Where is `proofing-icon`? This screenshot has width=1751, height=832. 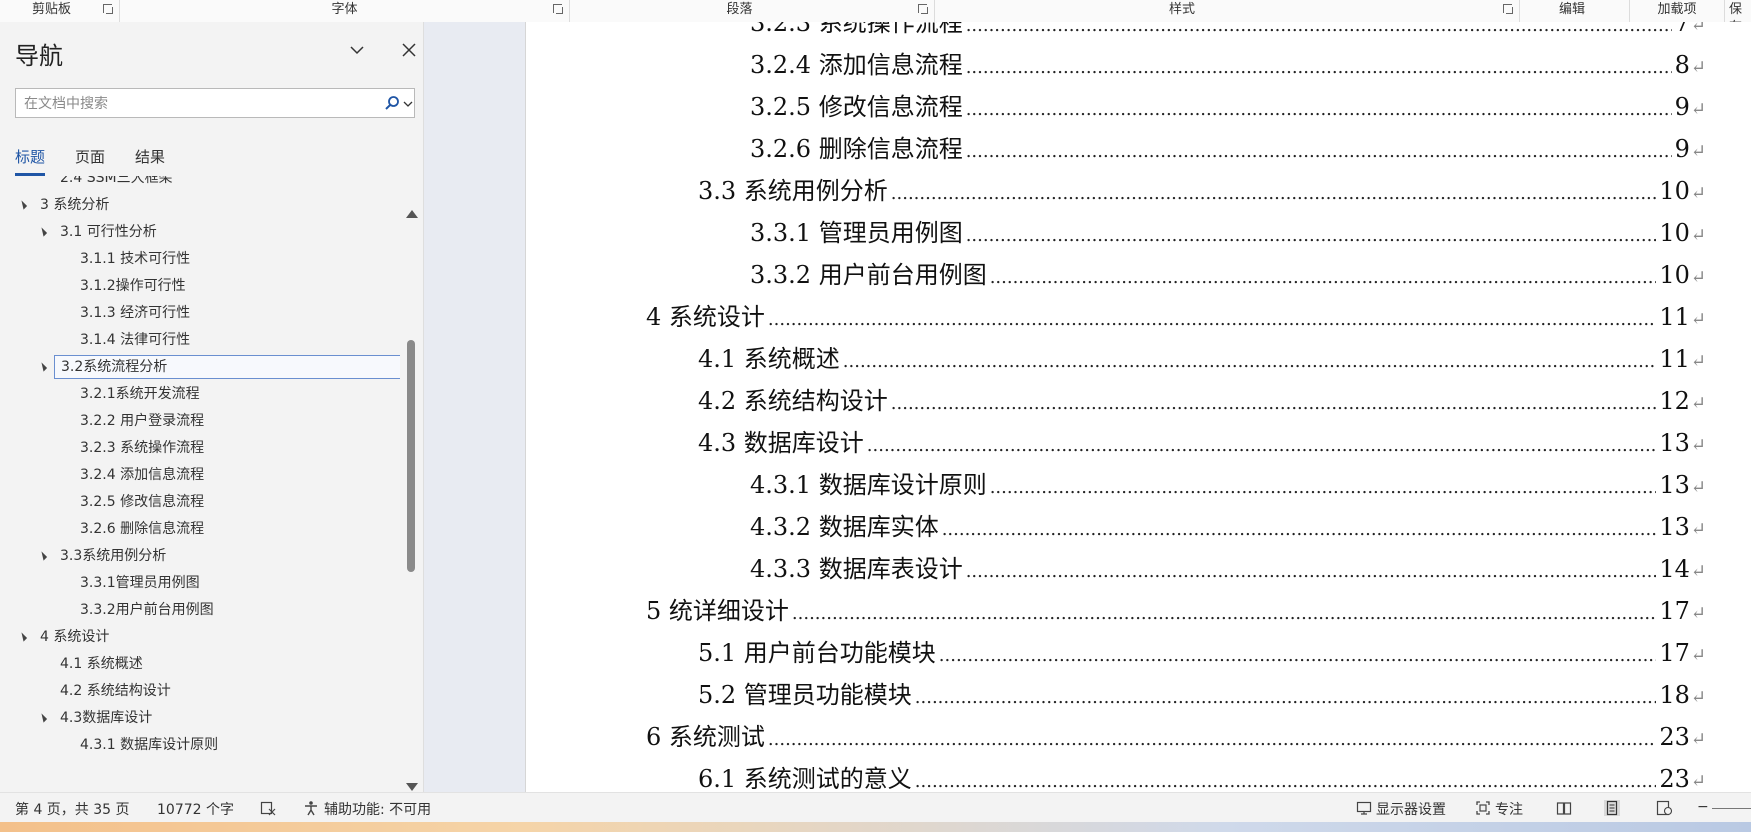 proofing-icon is located at coordinates (268, 808).